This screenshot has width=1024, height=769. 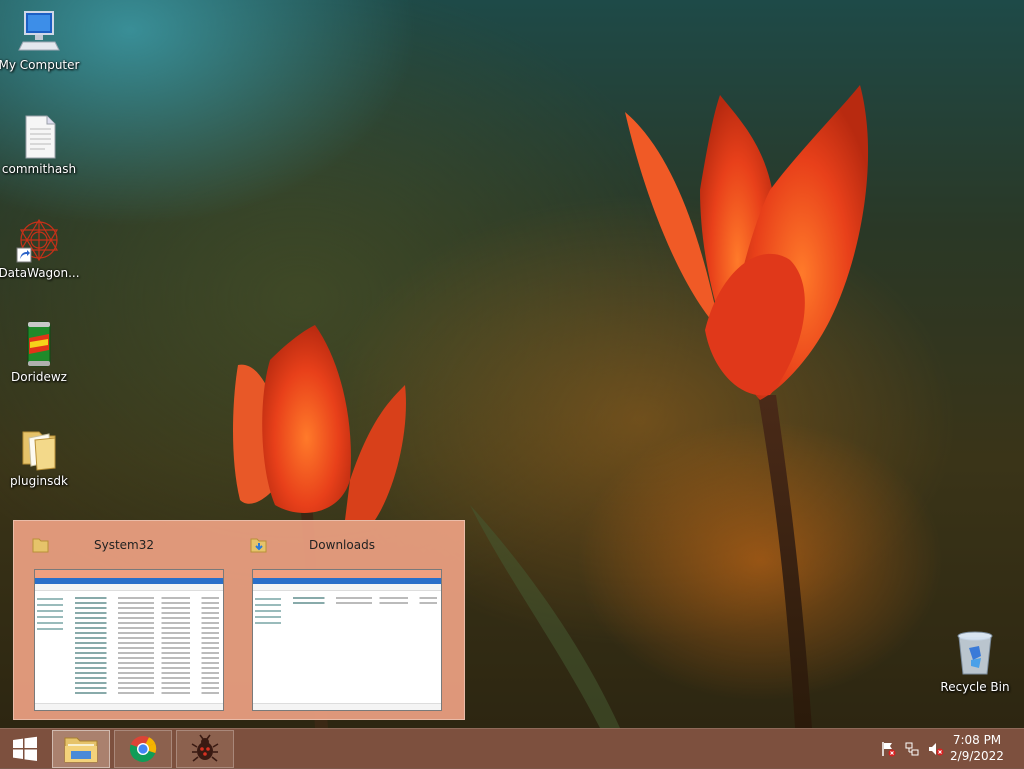 I want to click on desktop-icon-commithash: commithash, so click(x=40, y=144).